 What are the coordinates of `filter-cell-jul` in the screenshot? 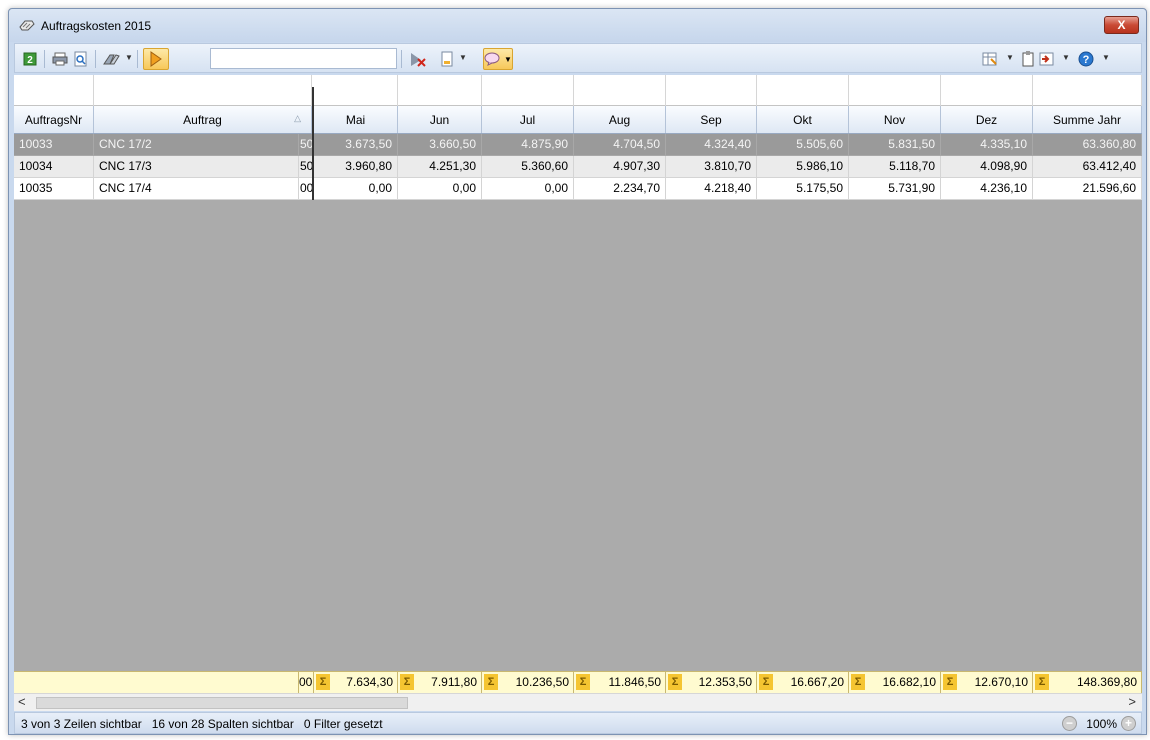 It's located at (528, 90).